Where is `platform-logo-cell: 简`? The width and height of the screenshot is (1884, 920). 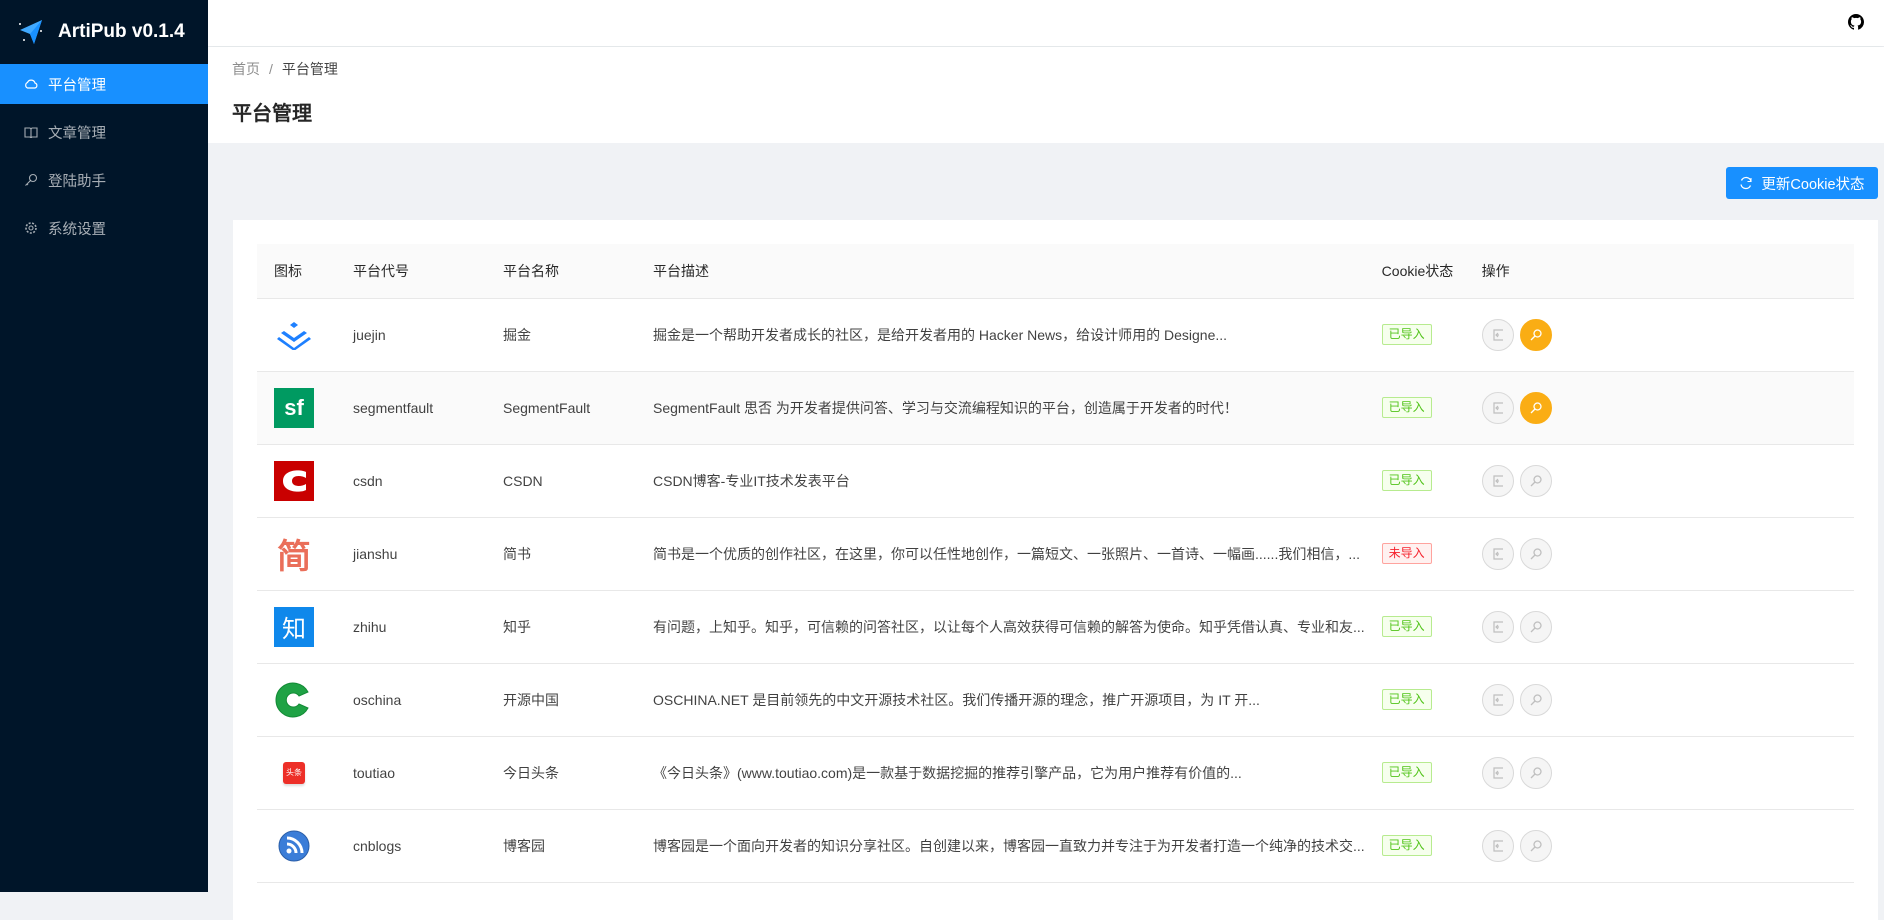 platform-logo-cell: 简 is located at coordinates (296, 554).